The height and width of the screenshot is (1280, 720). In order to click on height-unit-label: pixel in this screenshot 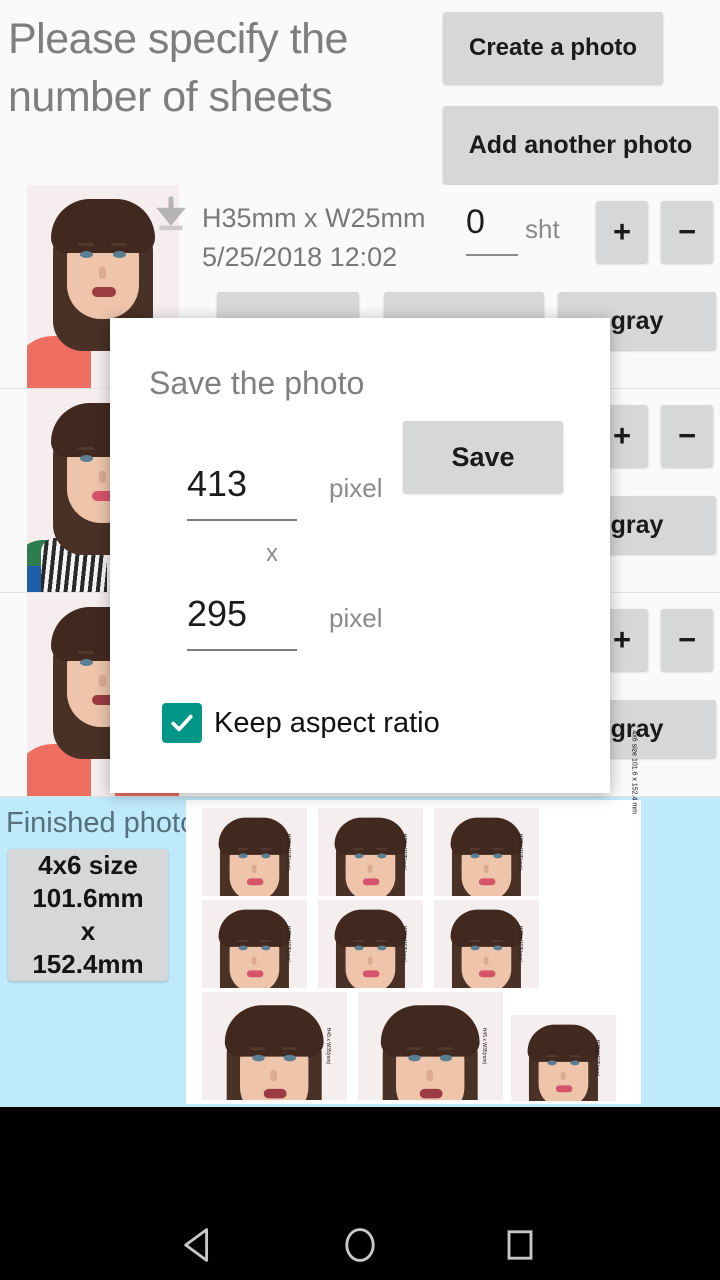, I will do `click(356, 618)`.